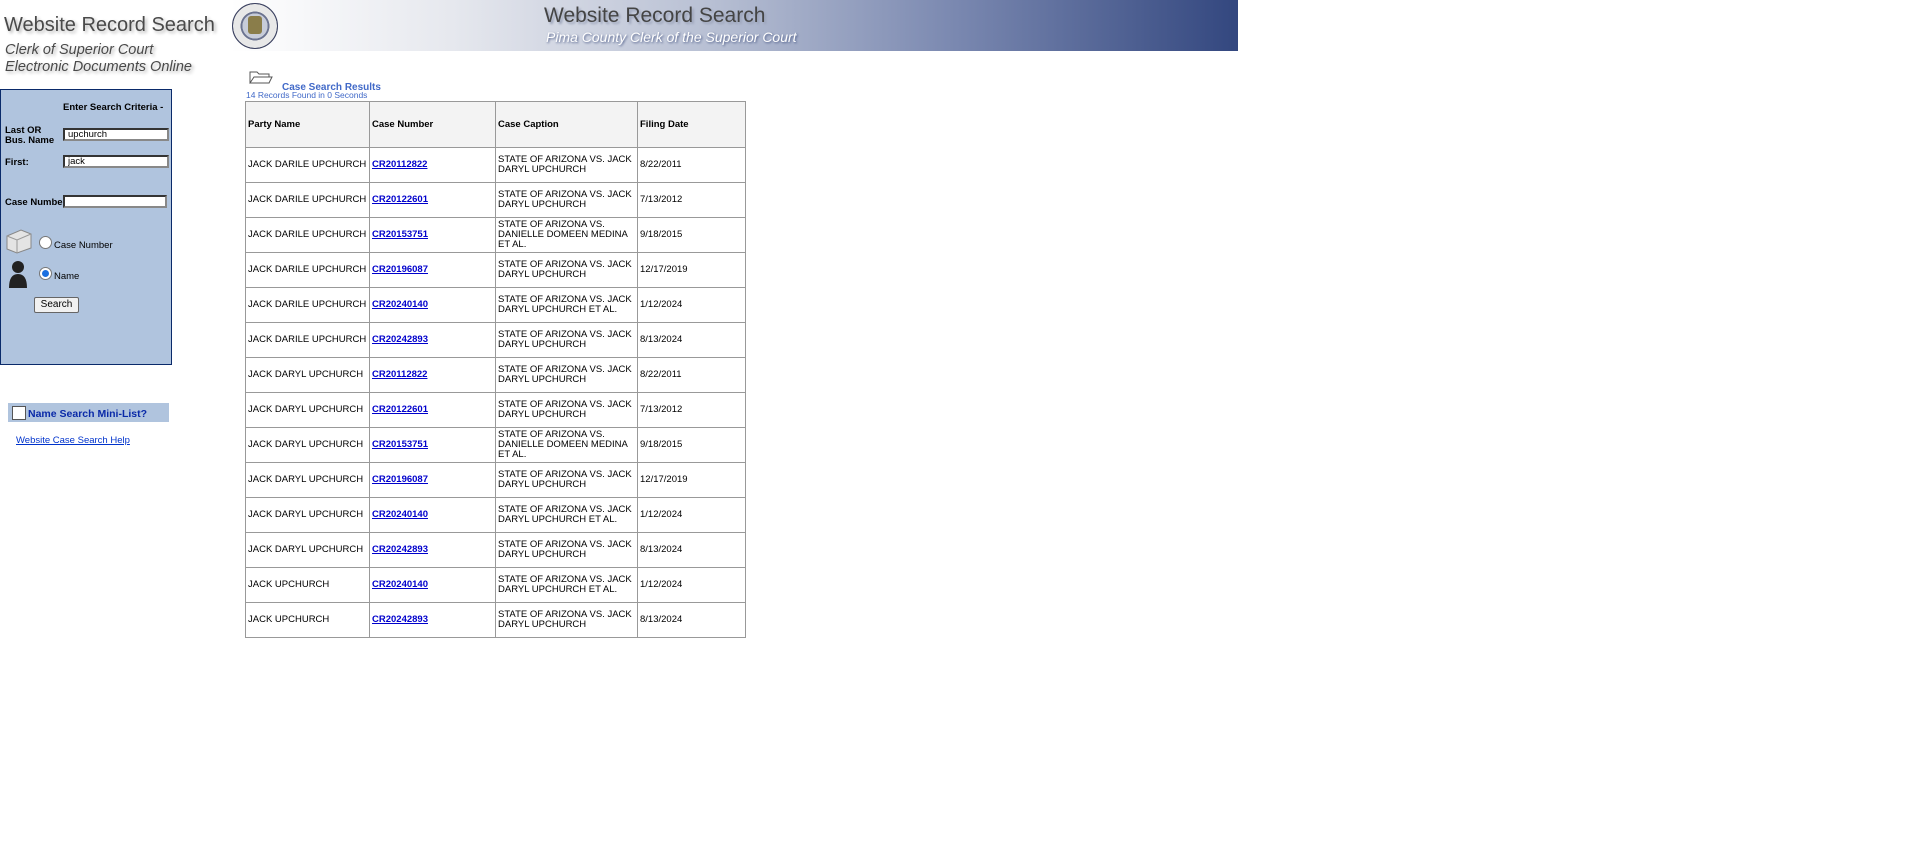  I want to click on name-search-mini-list: Name Search Mini-List?, so click(88, 412).